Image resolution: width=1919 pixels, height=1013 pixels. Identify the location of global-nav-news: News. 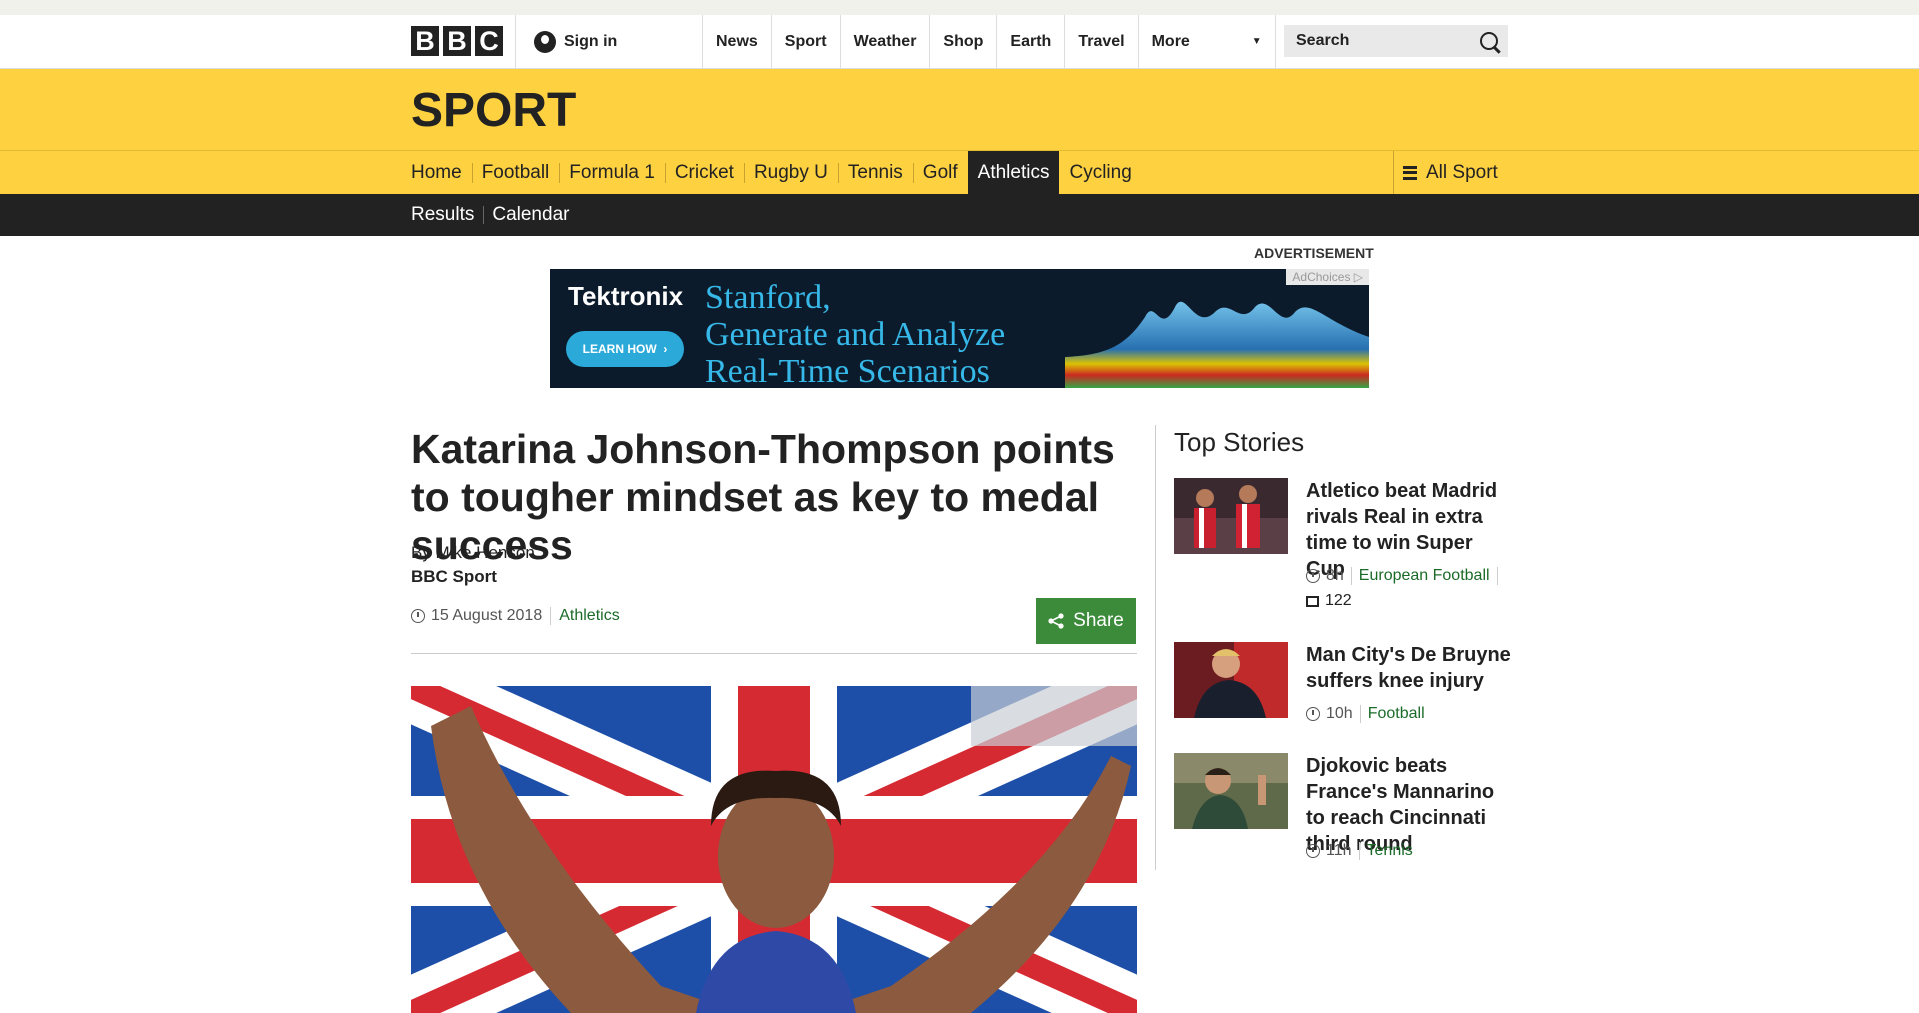
(736, 41).